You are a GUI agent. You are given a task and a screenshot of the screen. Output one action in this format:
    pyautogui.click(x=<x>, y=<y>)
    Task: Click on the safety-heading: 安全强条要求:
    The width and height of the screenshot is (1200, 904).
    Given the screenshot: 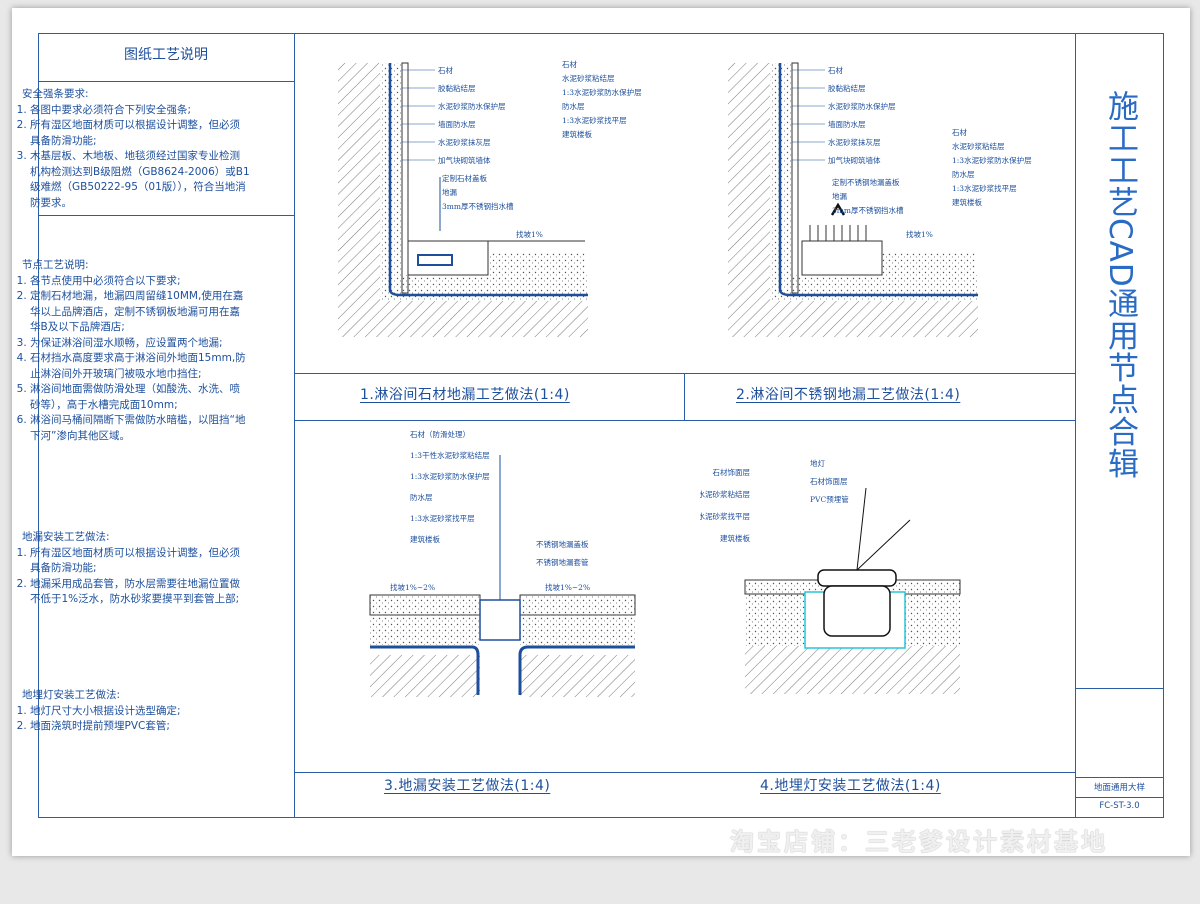 What is the action you would take?
    pyautogui.click(x=55, y=94)
    